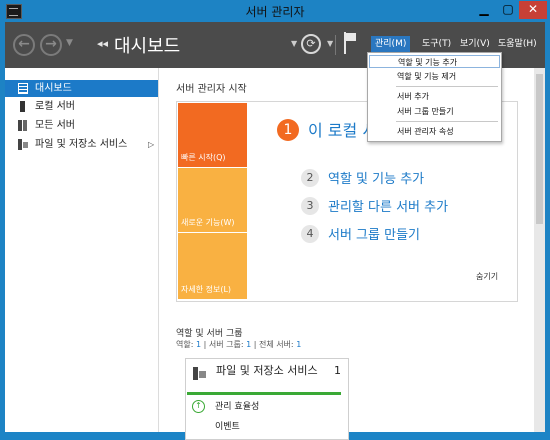 The width and height of the screenshot is (550, 440). I want to click on menu-item-create-server-group: 서버 그룹 만들기, so click(434, 111).